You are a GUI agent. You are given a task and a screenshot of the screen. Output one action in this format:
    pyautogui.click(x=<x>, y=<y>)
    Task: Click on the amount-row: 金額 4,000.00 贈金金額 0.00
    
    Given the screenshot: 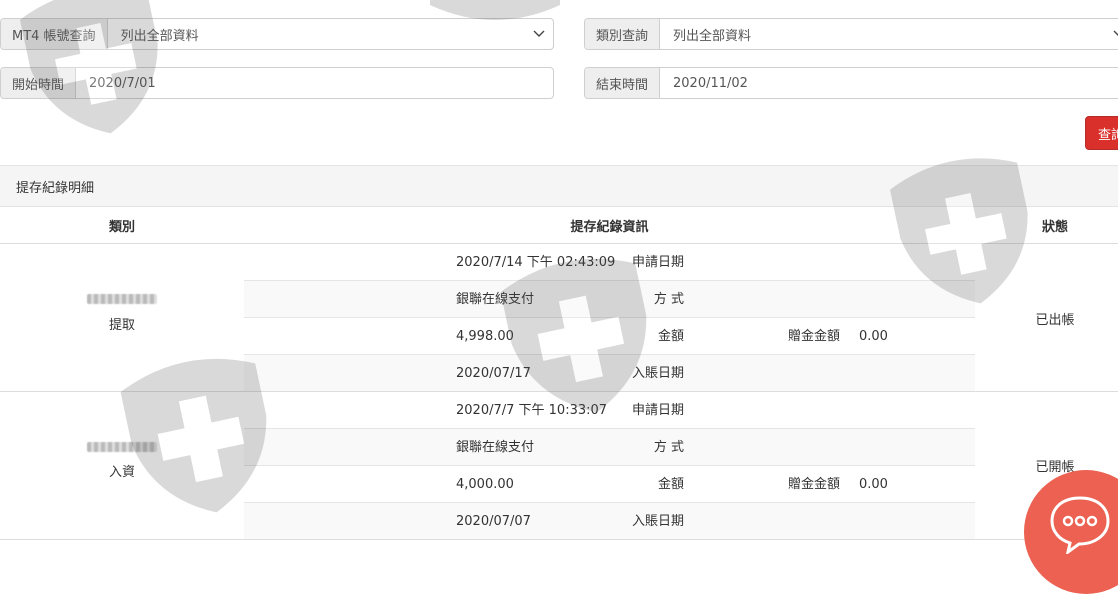 What is the action you would take?
    pyautogui.click(x=609, y=484)
    